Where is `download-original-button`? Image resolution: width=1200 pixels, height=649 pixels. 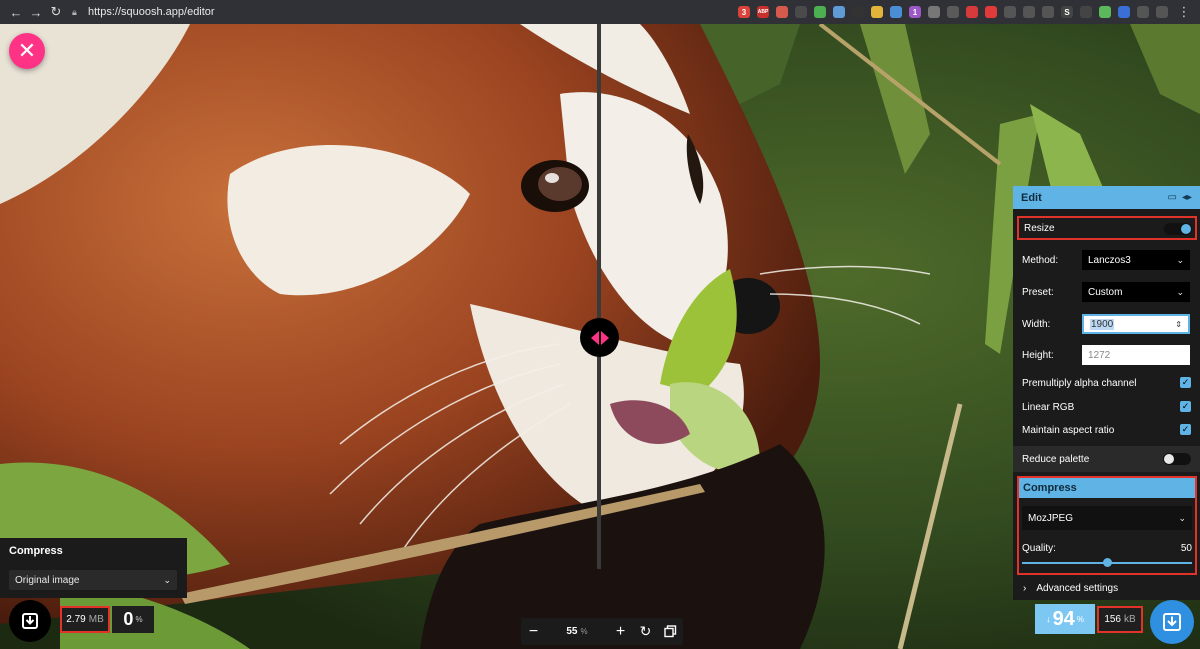
download-original-button is located at coordinates (30, 621).